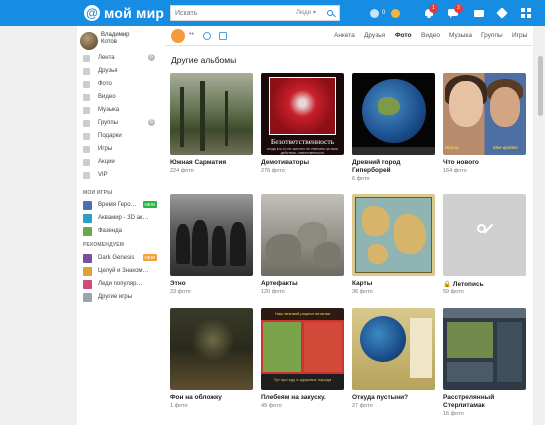  What do you see at coordinates (213, 162) in the screenshot?
I see `album-title: Южная Сарматия` at bounding box center [213, 162].